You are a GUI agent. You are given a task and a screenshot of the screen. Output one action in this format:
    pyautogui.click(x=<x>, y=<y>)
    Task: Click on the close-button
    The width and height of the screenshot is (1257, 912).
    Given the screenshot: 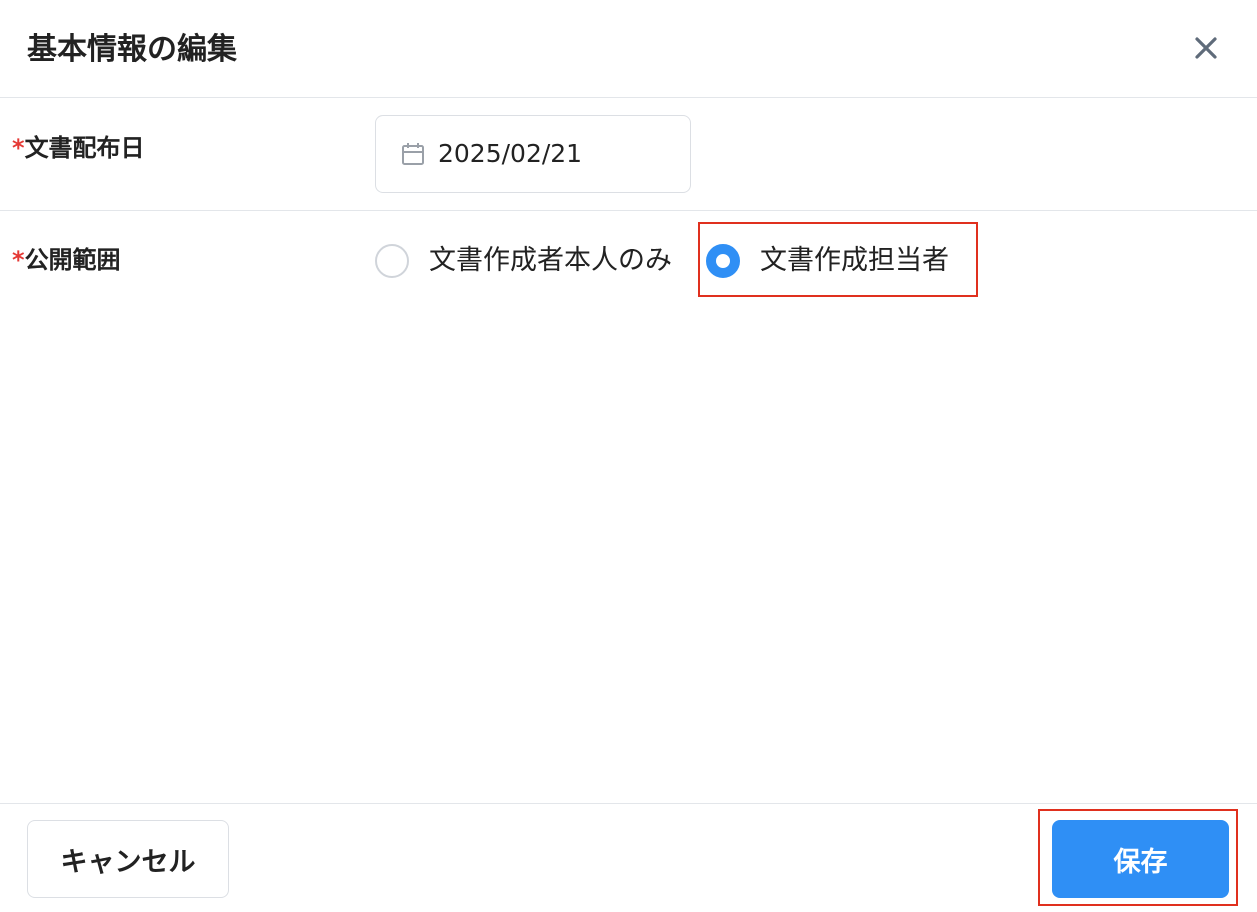 What is the action you would take?
    pyautogui.click(x=1206, y=48)
    